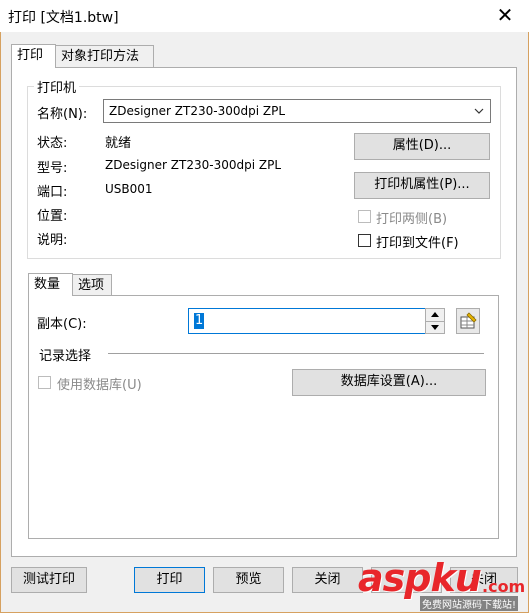  What do you see at coordinates (307, 321) in the screenshot?
I see `copies-input: 1` at bounding box center [307, 321].